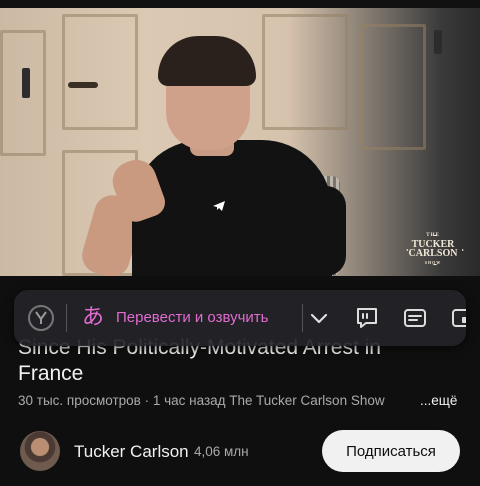  Describe the element at coordinates (83, 85) in the screenshot. I see `door-handle` at that location.